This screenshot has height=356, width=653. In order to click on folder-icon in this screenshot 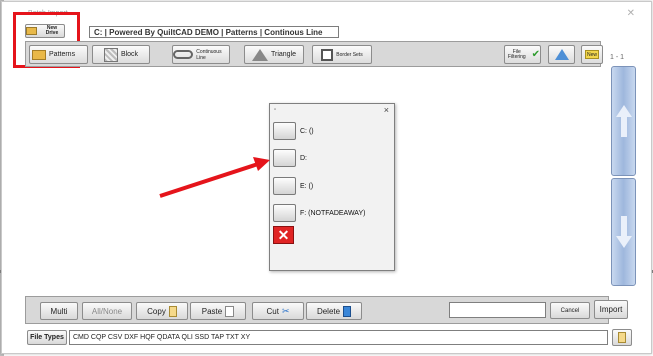, I will do `click(622, 337)`.